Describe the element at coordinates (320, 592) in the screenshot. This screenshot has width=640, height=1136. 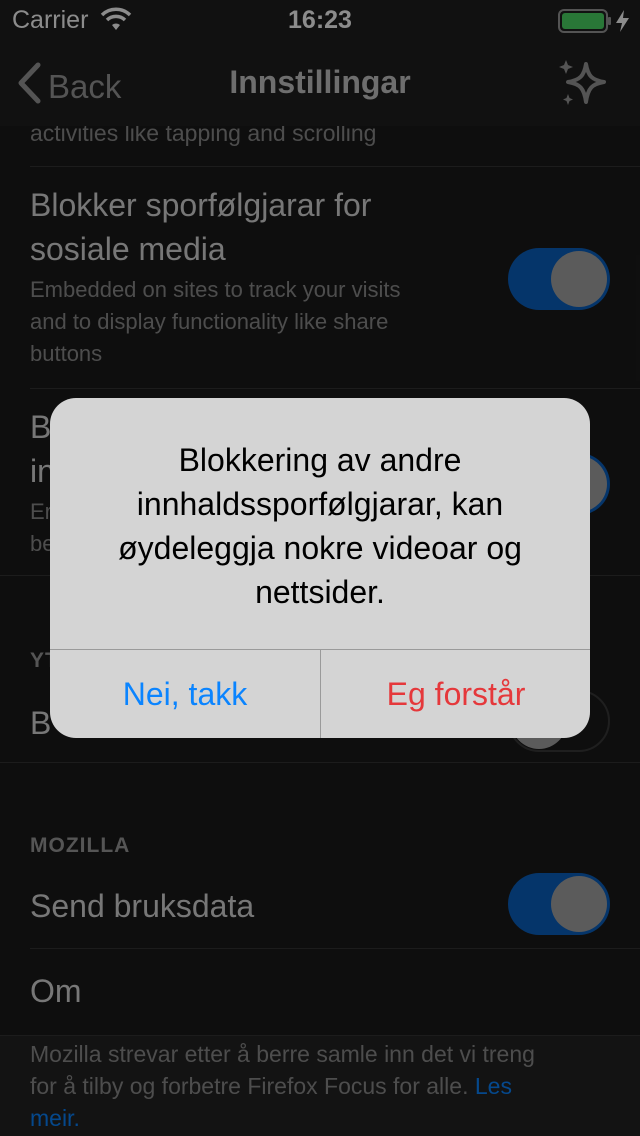
I see `alert-message-line-4: nettsider.` at that location.